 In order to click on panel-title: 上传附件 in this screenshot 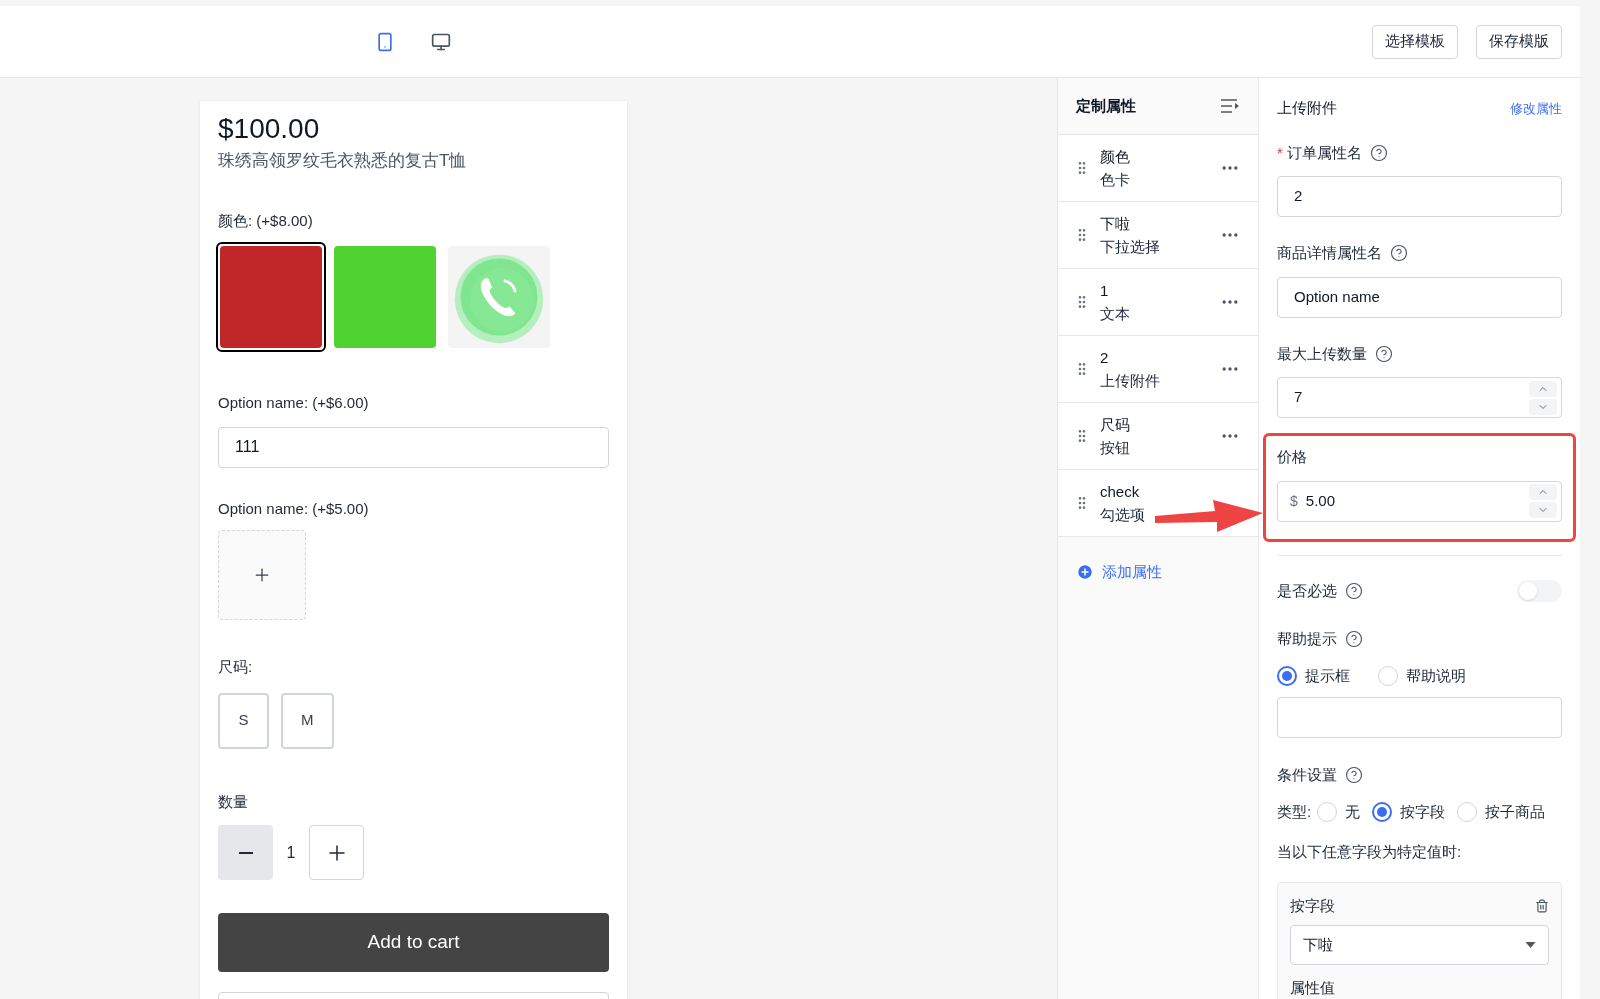, I will do `click(1307, 108)`.